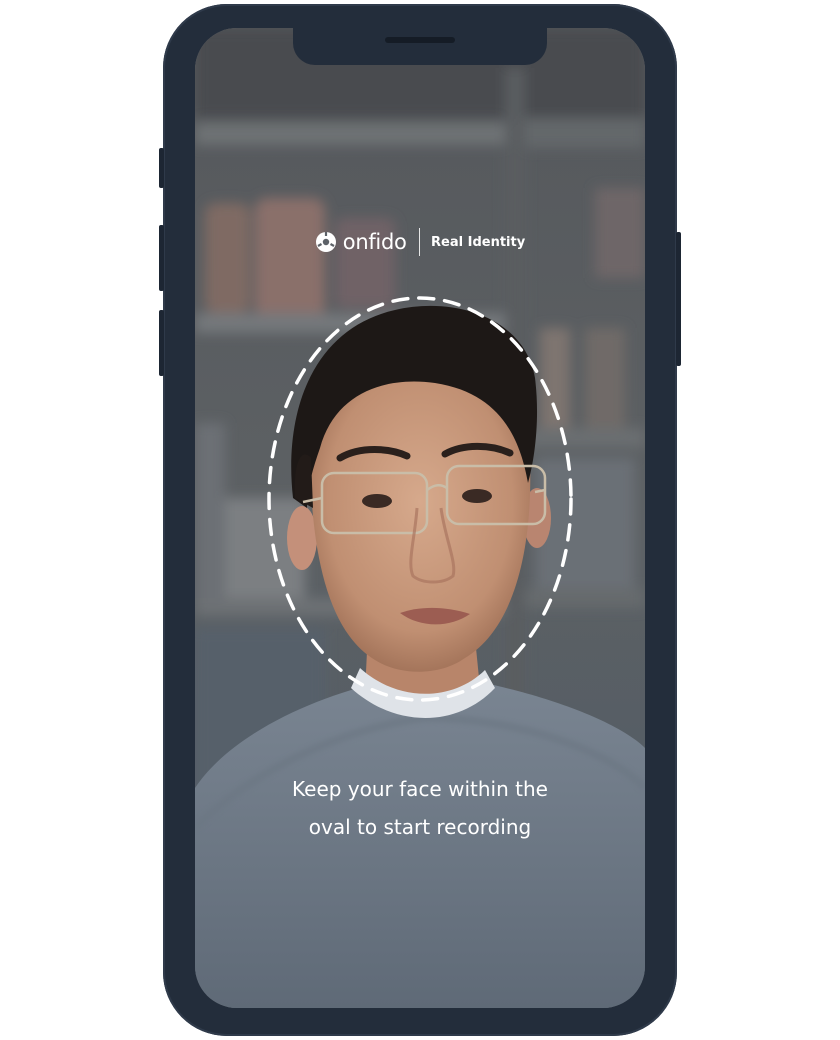 This screenshot has width=840, height=1040. I want to click on brand-logo: onfido, so click(361, 242).